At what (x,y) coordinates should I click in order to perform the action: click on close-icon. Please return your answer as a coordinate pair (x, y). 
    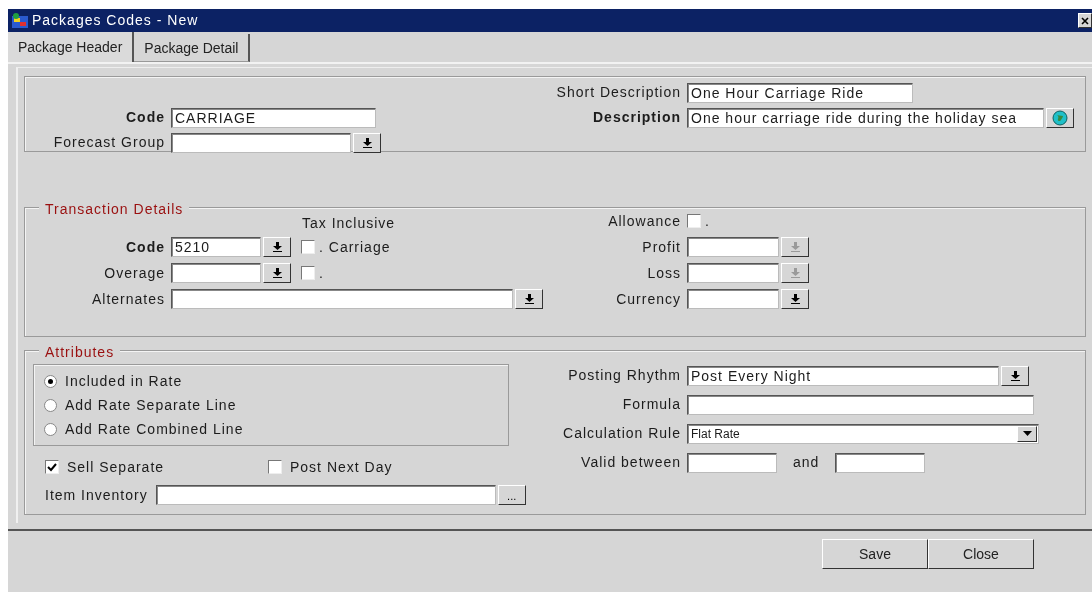
    Looking at the image, I should click on (1085, 20).